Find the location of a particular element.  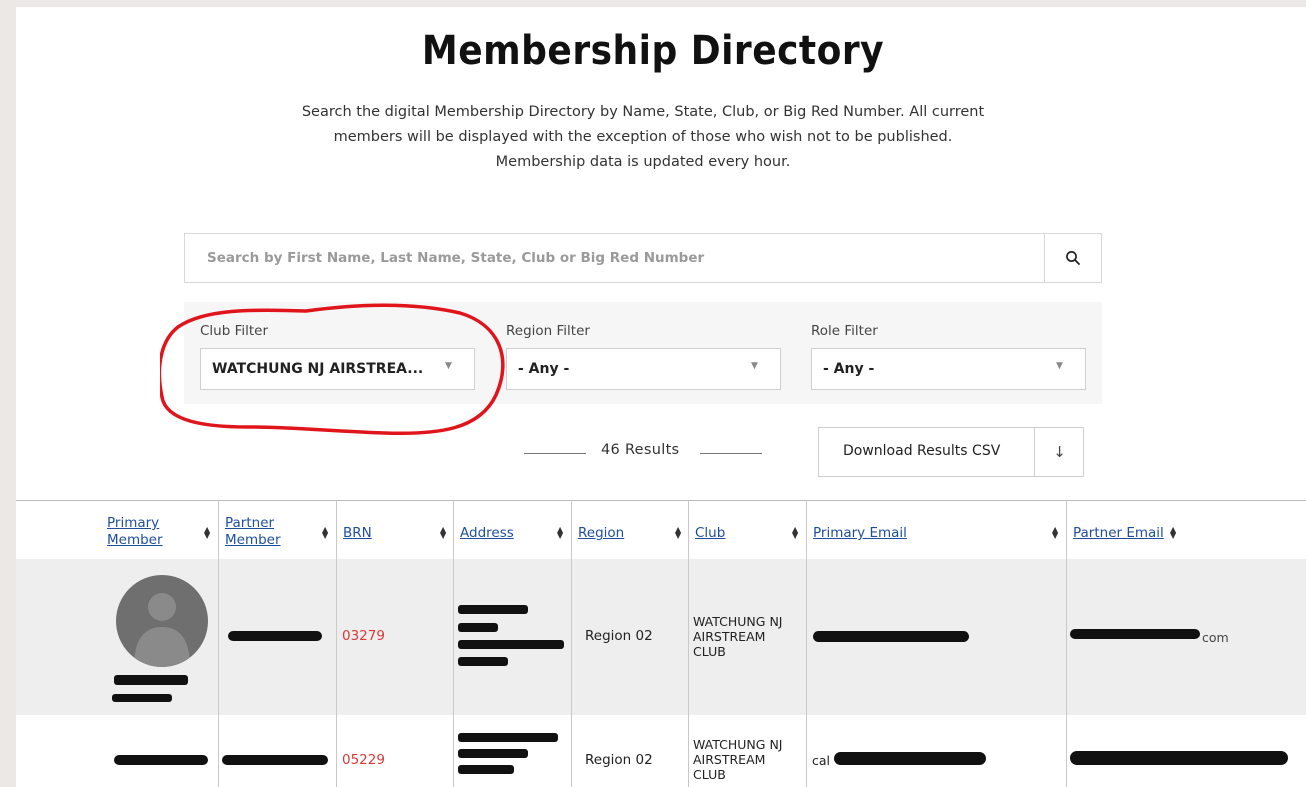

search-input is located at coordinates (616, 258).